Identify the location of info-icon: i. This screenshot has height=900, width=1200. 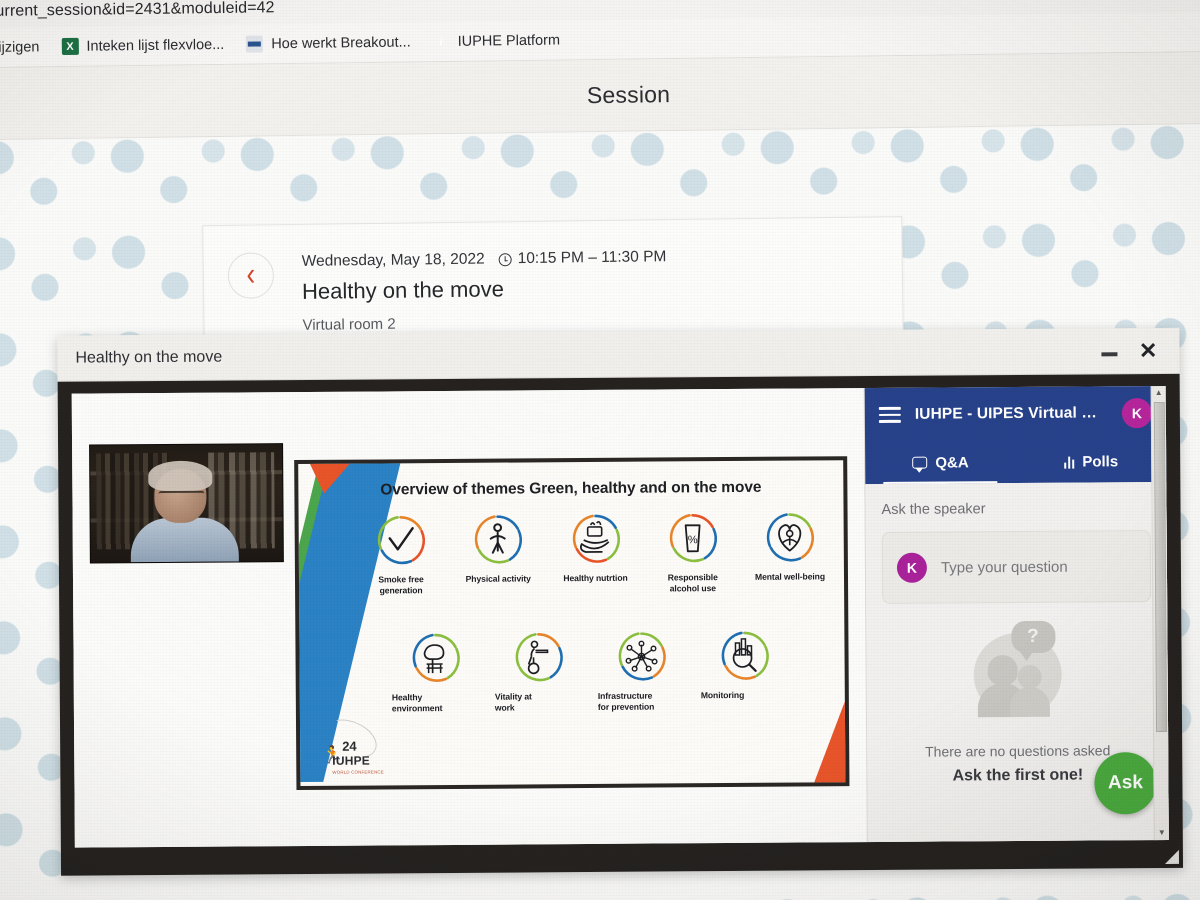
(441, 41).